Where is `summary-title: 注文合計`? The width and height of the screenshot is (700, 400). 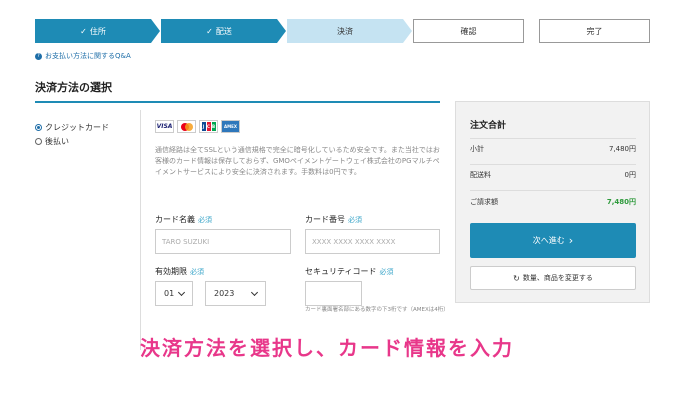 summary-title: 注文合計 is located at coordinates (488, 126).